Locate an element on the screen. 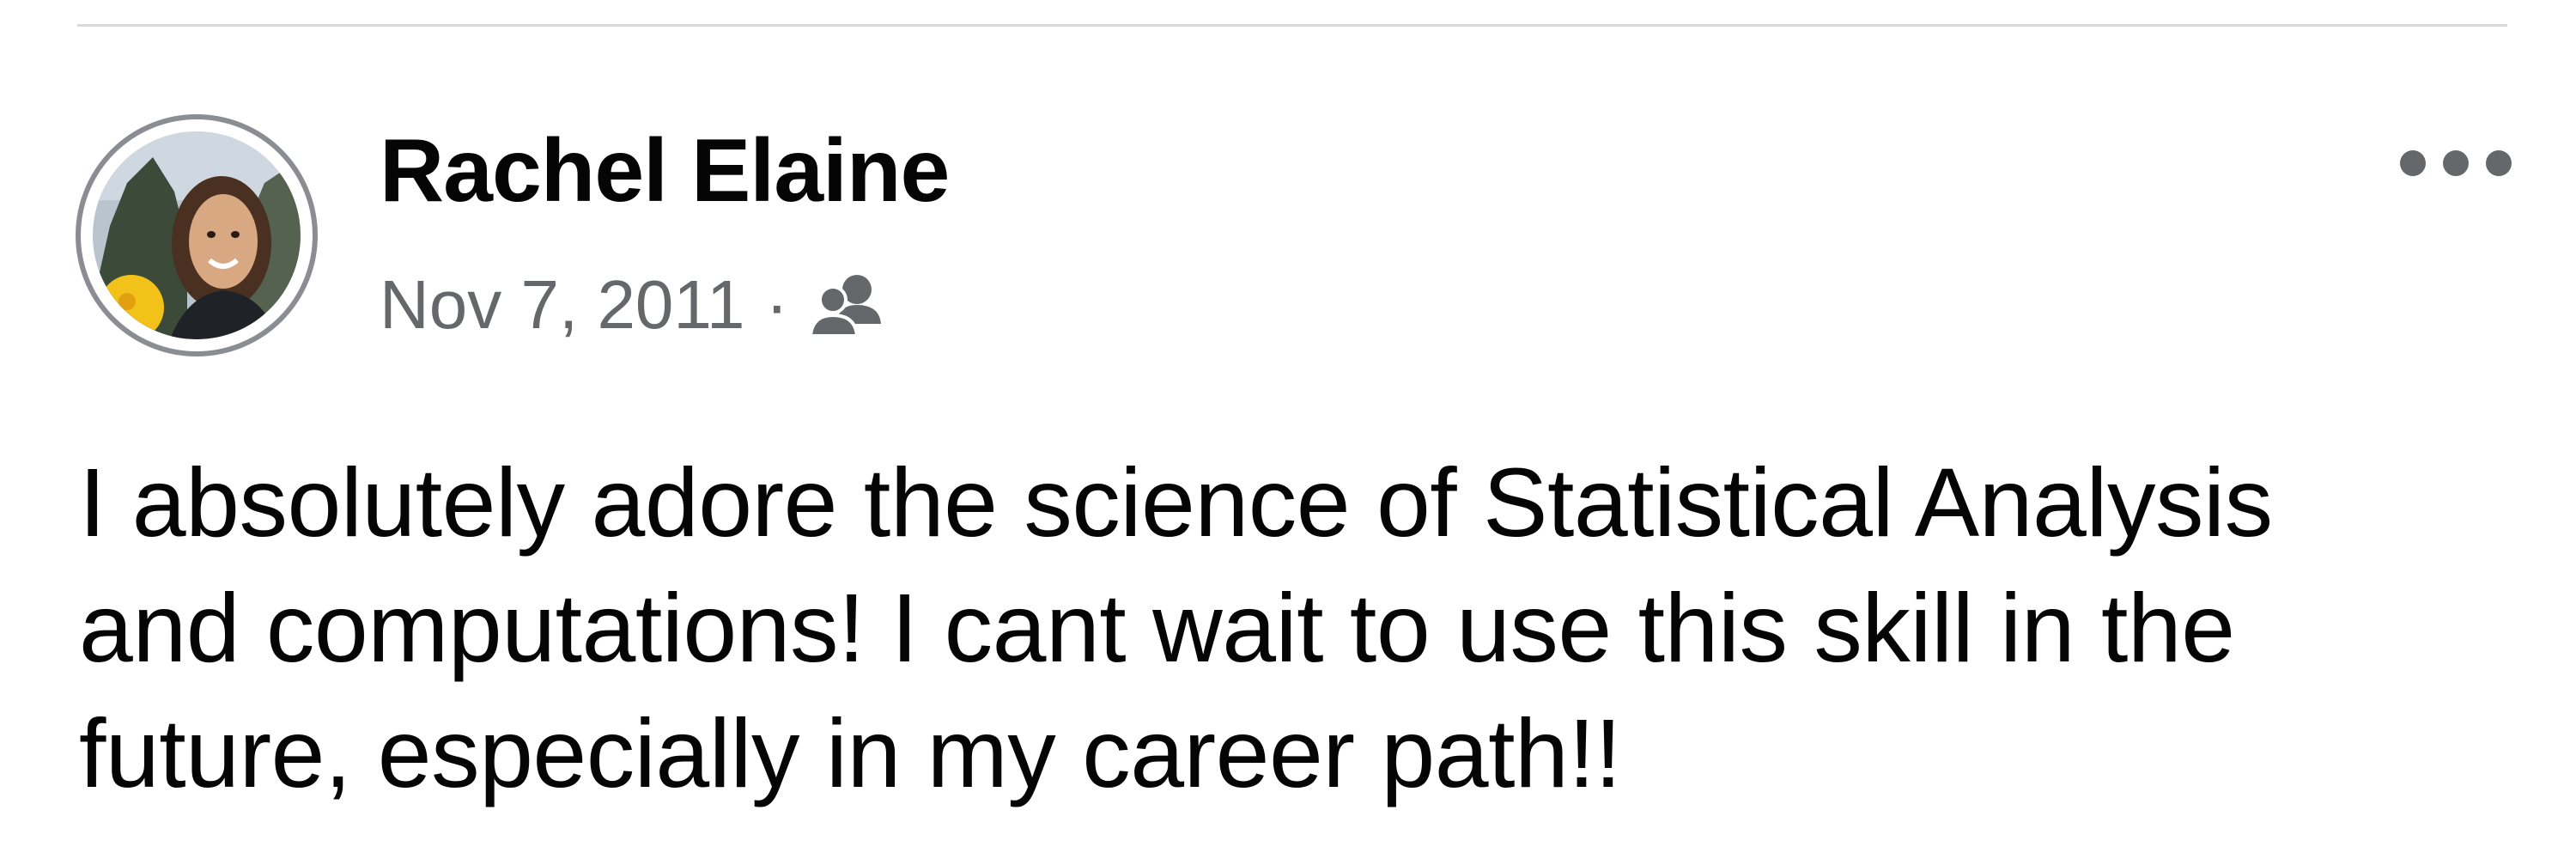 Image resolution: width=2576 pixels, height=859 pixels. avatar-photo is located at coordinates (197, 235).